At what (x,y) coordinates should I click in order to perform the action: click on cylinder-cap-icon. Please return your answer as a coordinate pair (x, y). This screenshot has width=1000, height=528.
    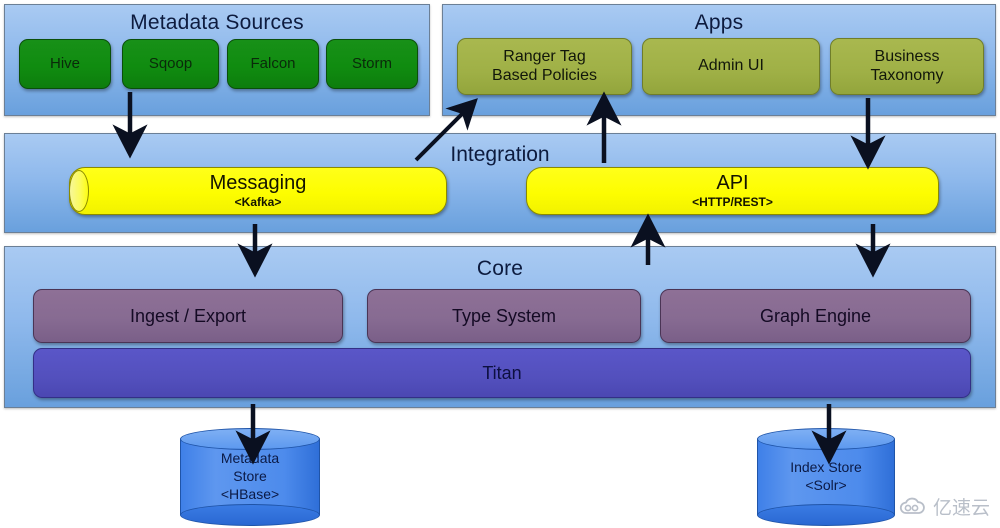
    Looking at the image, I should click on (79, 191).